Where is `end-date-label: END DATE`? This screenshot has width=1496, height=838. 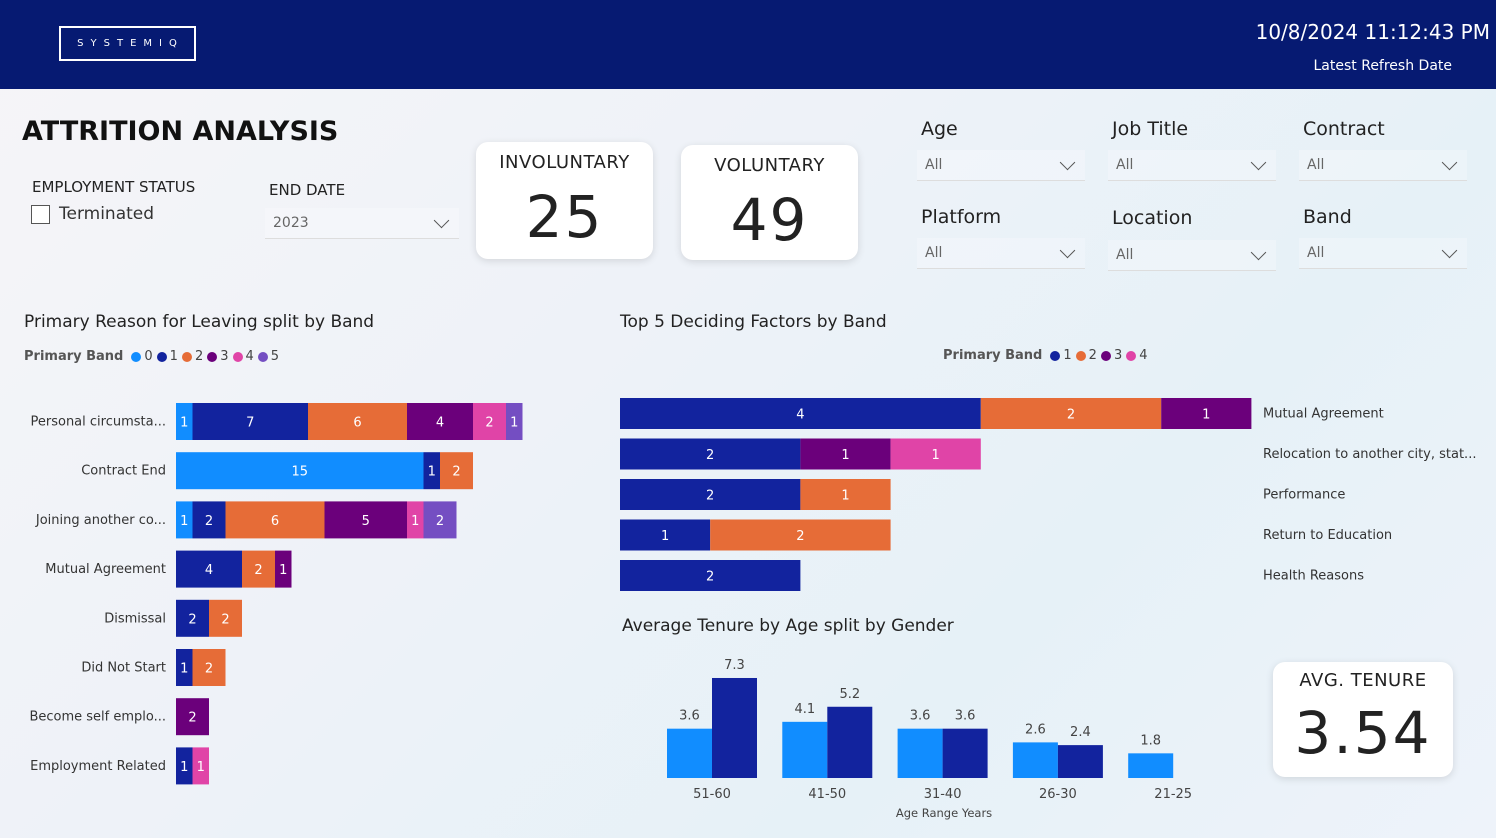
end-date-label: END DATE is located at coordinates (307, 190).